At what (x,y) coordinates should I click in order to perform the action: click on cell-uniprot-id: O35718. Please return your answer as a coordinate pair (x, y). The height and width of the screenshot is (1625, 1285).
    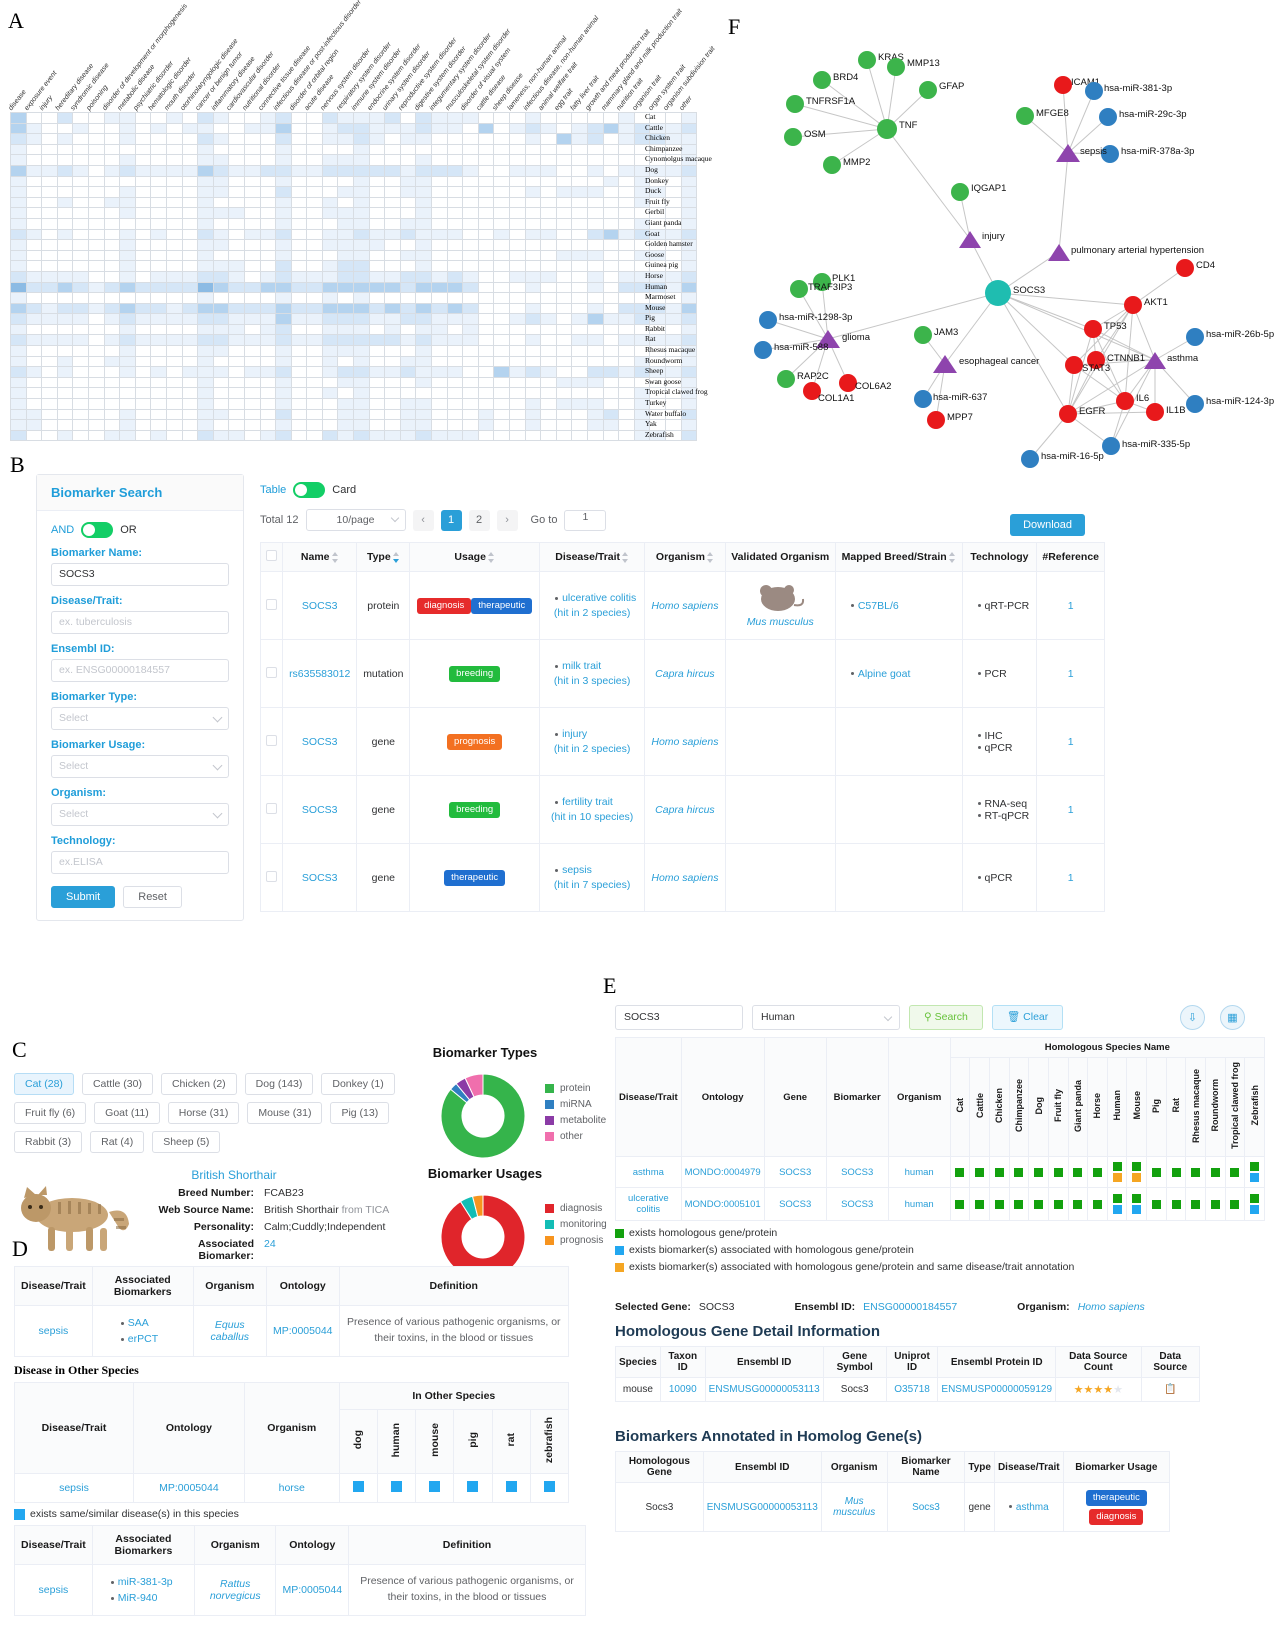
    Looking at the image, I should click on (912, 1390).